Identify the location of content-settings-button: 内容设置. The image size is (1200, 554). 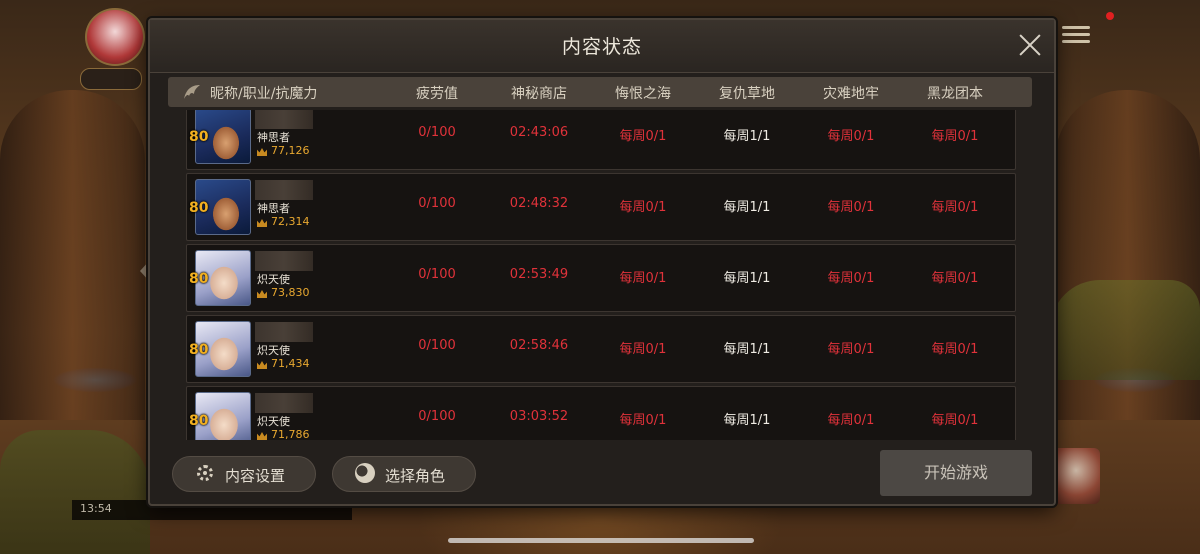
(244, 474).